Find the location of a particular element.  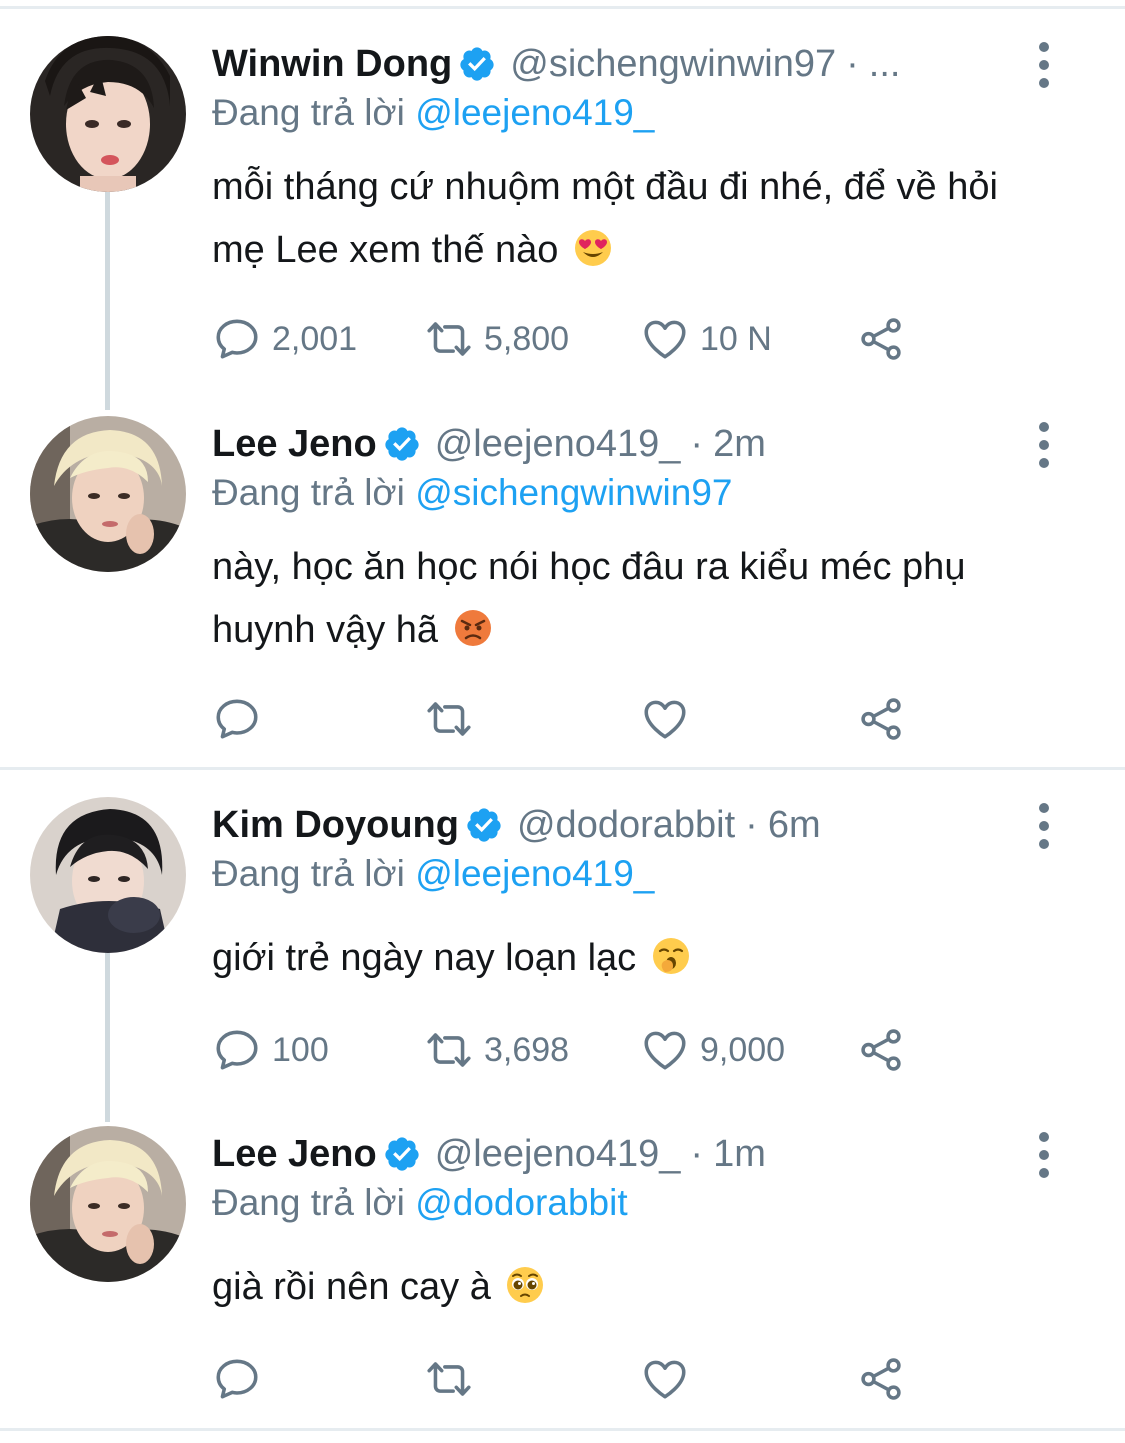

tweet-header: Lee Jeno @leejeno419_ · 2m is located at coordinates (489, 444).